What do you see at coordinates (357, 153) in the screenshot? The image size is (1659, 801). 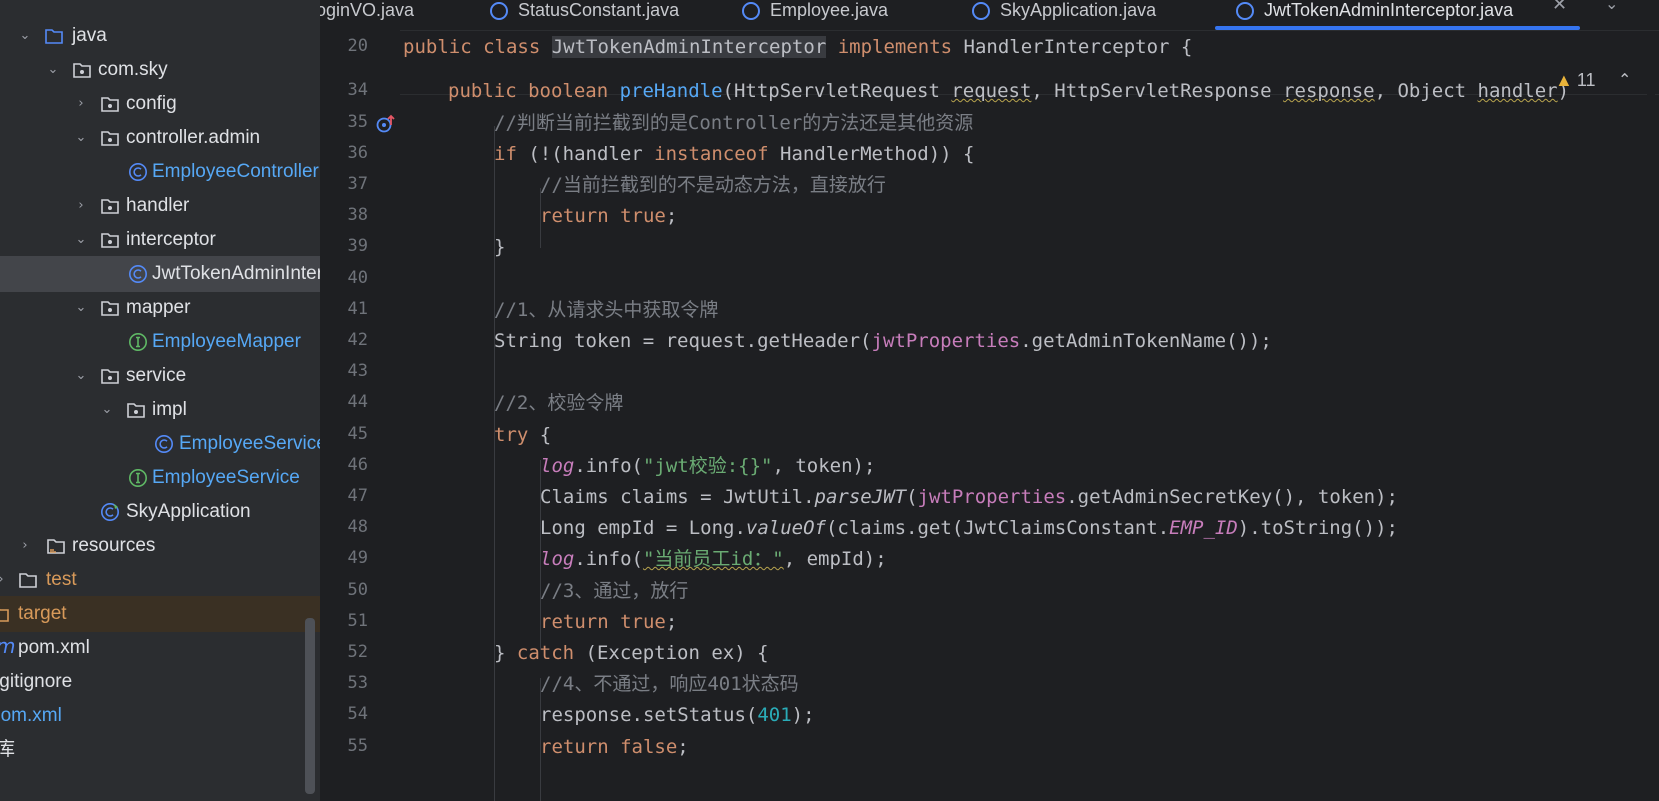 I see `line-number: 36` at bounding box center [357, 153].